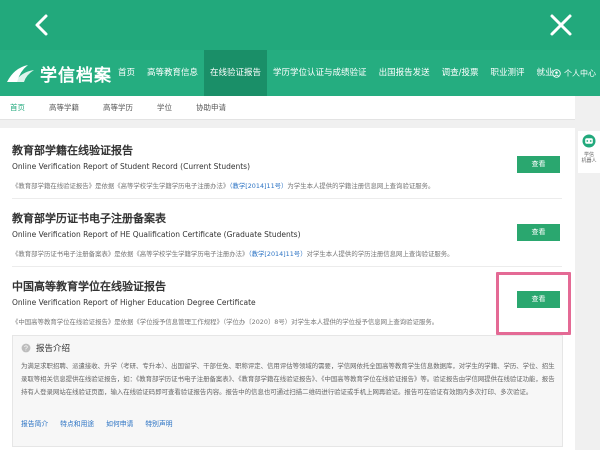 This screenshot has width=600, height=450. I want to click on nav-item-home: 首页, so click(126, 73).